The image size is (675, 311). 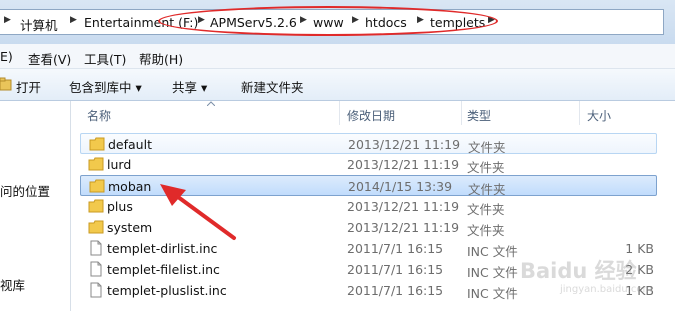 What do you see at coordinates (272, 86) in the screenshot?
I see `new-folder-button: 新建文件夹` at bounding box center [272, 86].